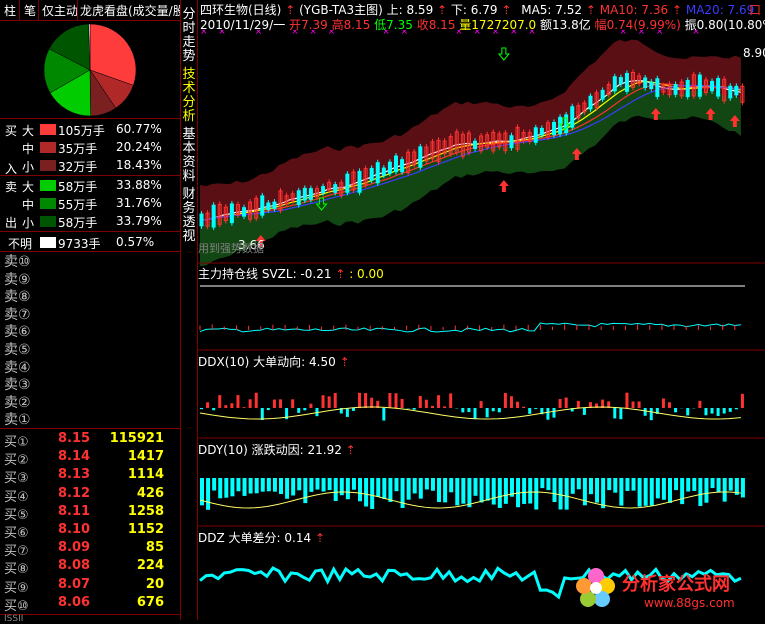 The width and height of the screenshot is (765, 624). Describe the element at coordinates (294, 362) in the screenshot. I see `ddx-value: 大单动向: 4.50` at that location.